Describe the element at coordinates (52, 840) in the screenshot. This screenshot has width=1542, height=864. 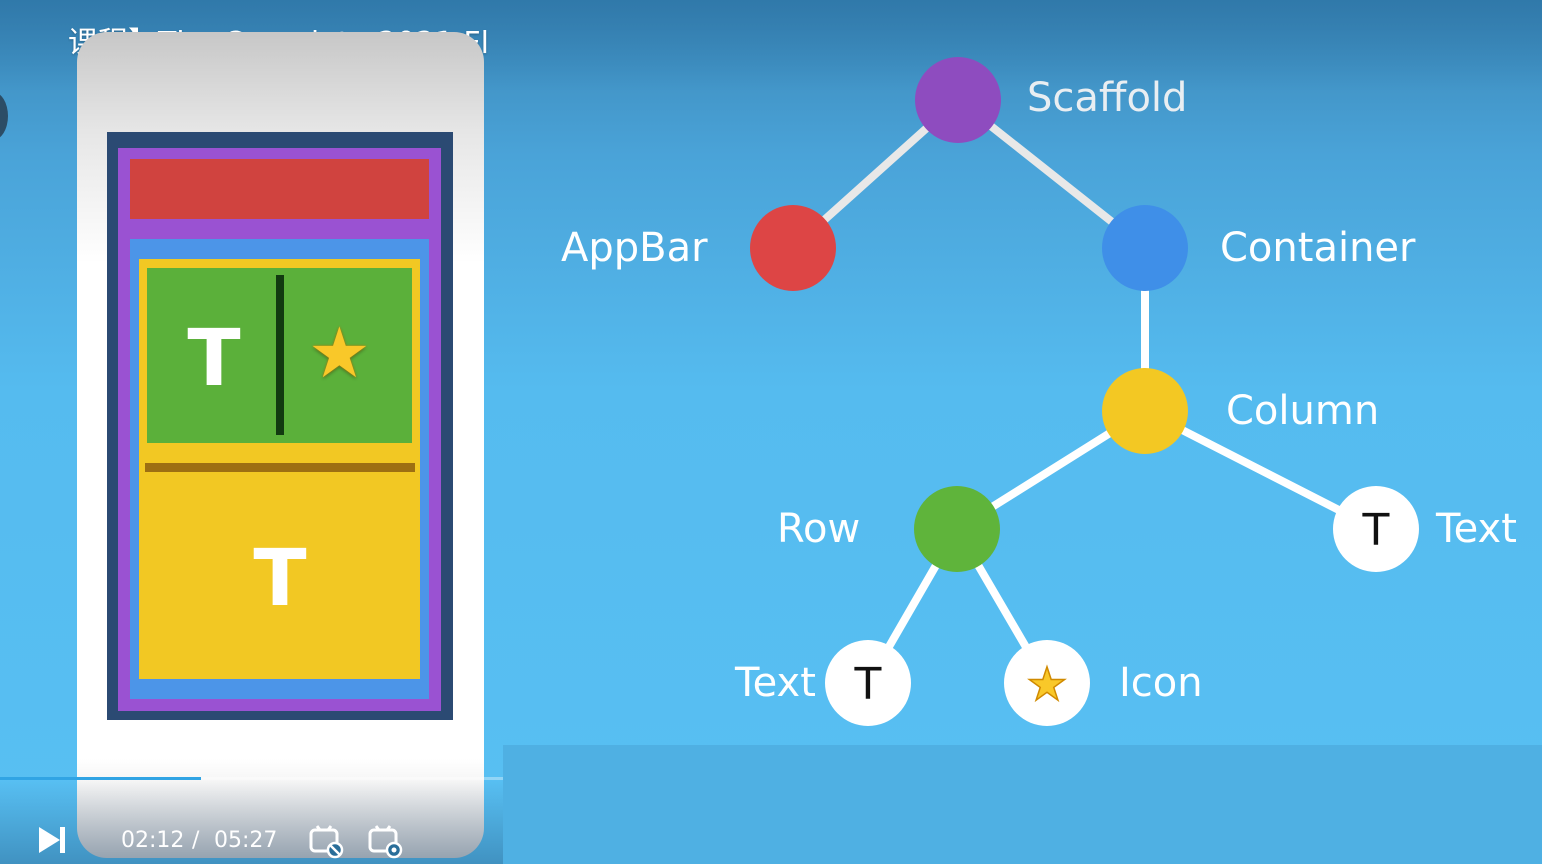
I see `skip-next-icon` at that location.